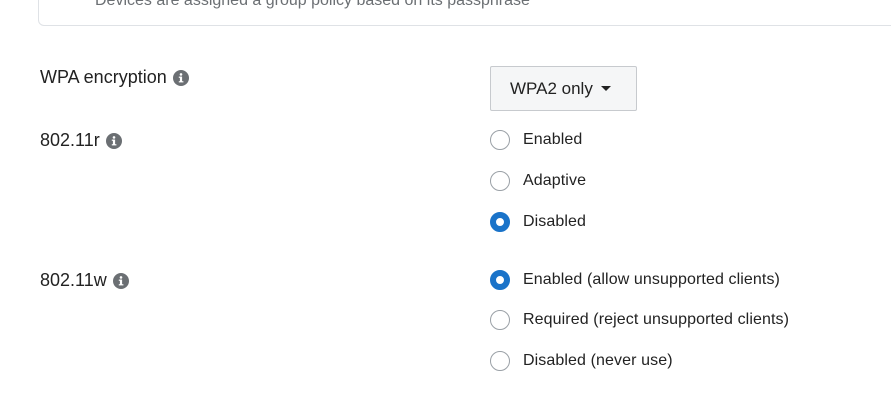  I want to click on 80211r-option-adaptive: Adaptive, so click(538, 181).